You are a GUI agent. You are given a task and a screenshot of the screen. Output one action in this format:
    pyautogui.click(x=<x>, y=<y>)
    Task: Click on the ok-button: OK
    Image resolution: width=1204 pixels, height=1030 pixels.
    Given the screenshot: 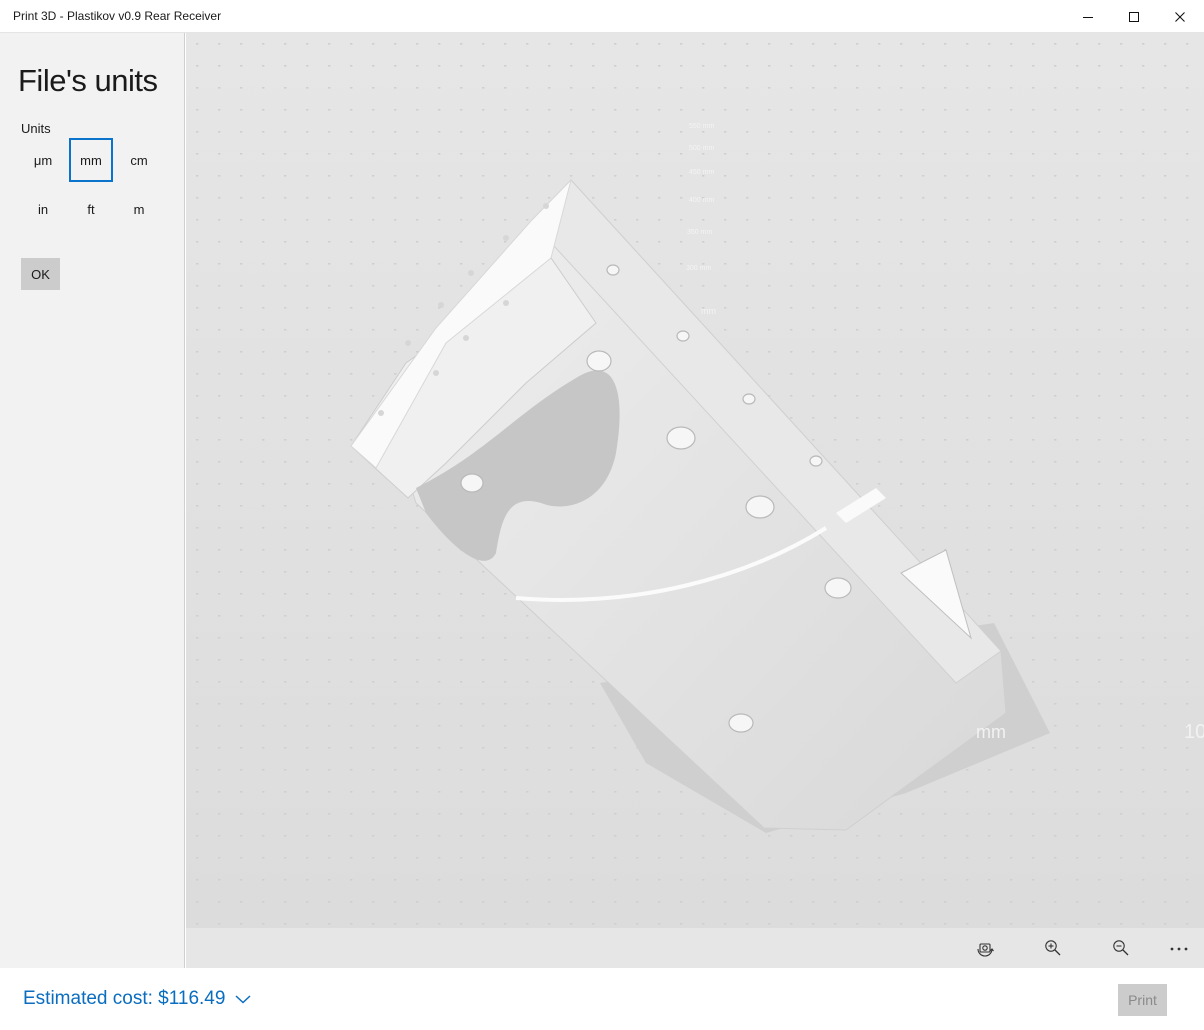 What is the action you would take?
    pyautogui.click(x=40, y=274)
    